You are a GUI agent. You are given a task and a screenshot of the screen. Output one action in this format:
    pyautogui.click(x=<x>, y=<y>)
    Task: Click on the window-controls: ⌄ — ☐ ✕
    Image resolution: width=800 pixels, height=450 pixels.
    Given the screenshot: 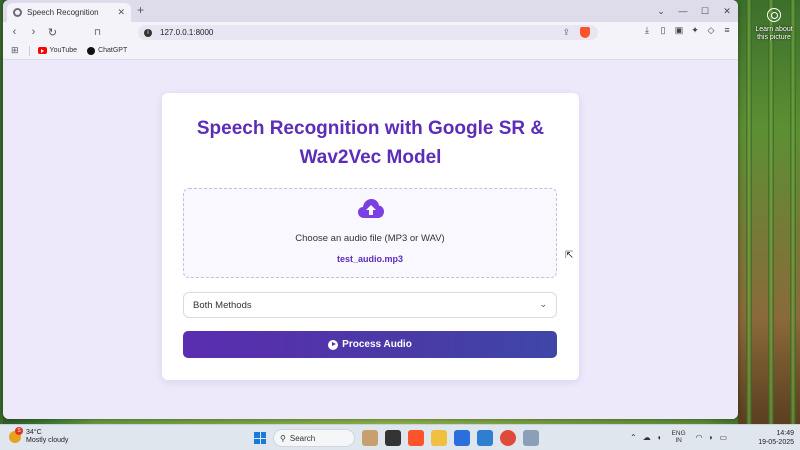 What is the action you would take?
    pyautogui.click(x=694, y=11)
    